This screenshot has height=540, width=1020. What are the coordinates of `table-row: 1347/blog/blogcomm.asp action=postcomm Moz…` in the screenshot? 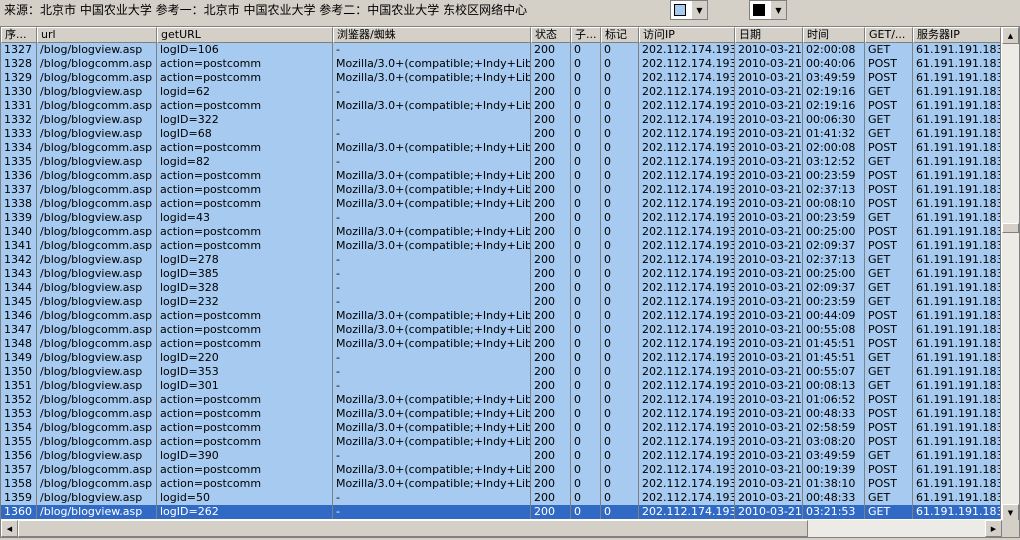 It's located at (501, 330).